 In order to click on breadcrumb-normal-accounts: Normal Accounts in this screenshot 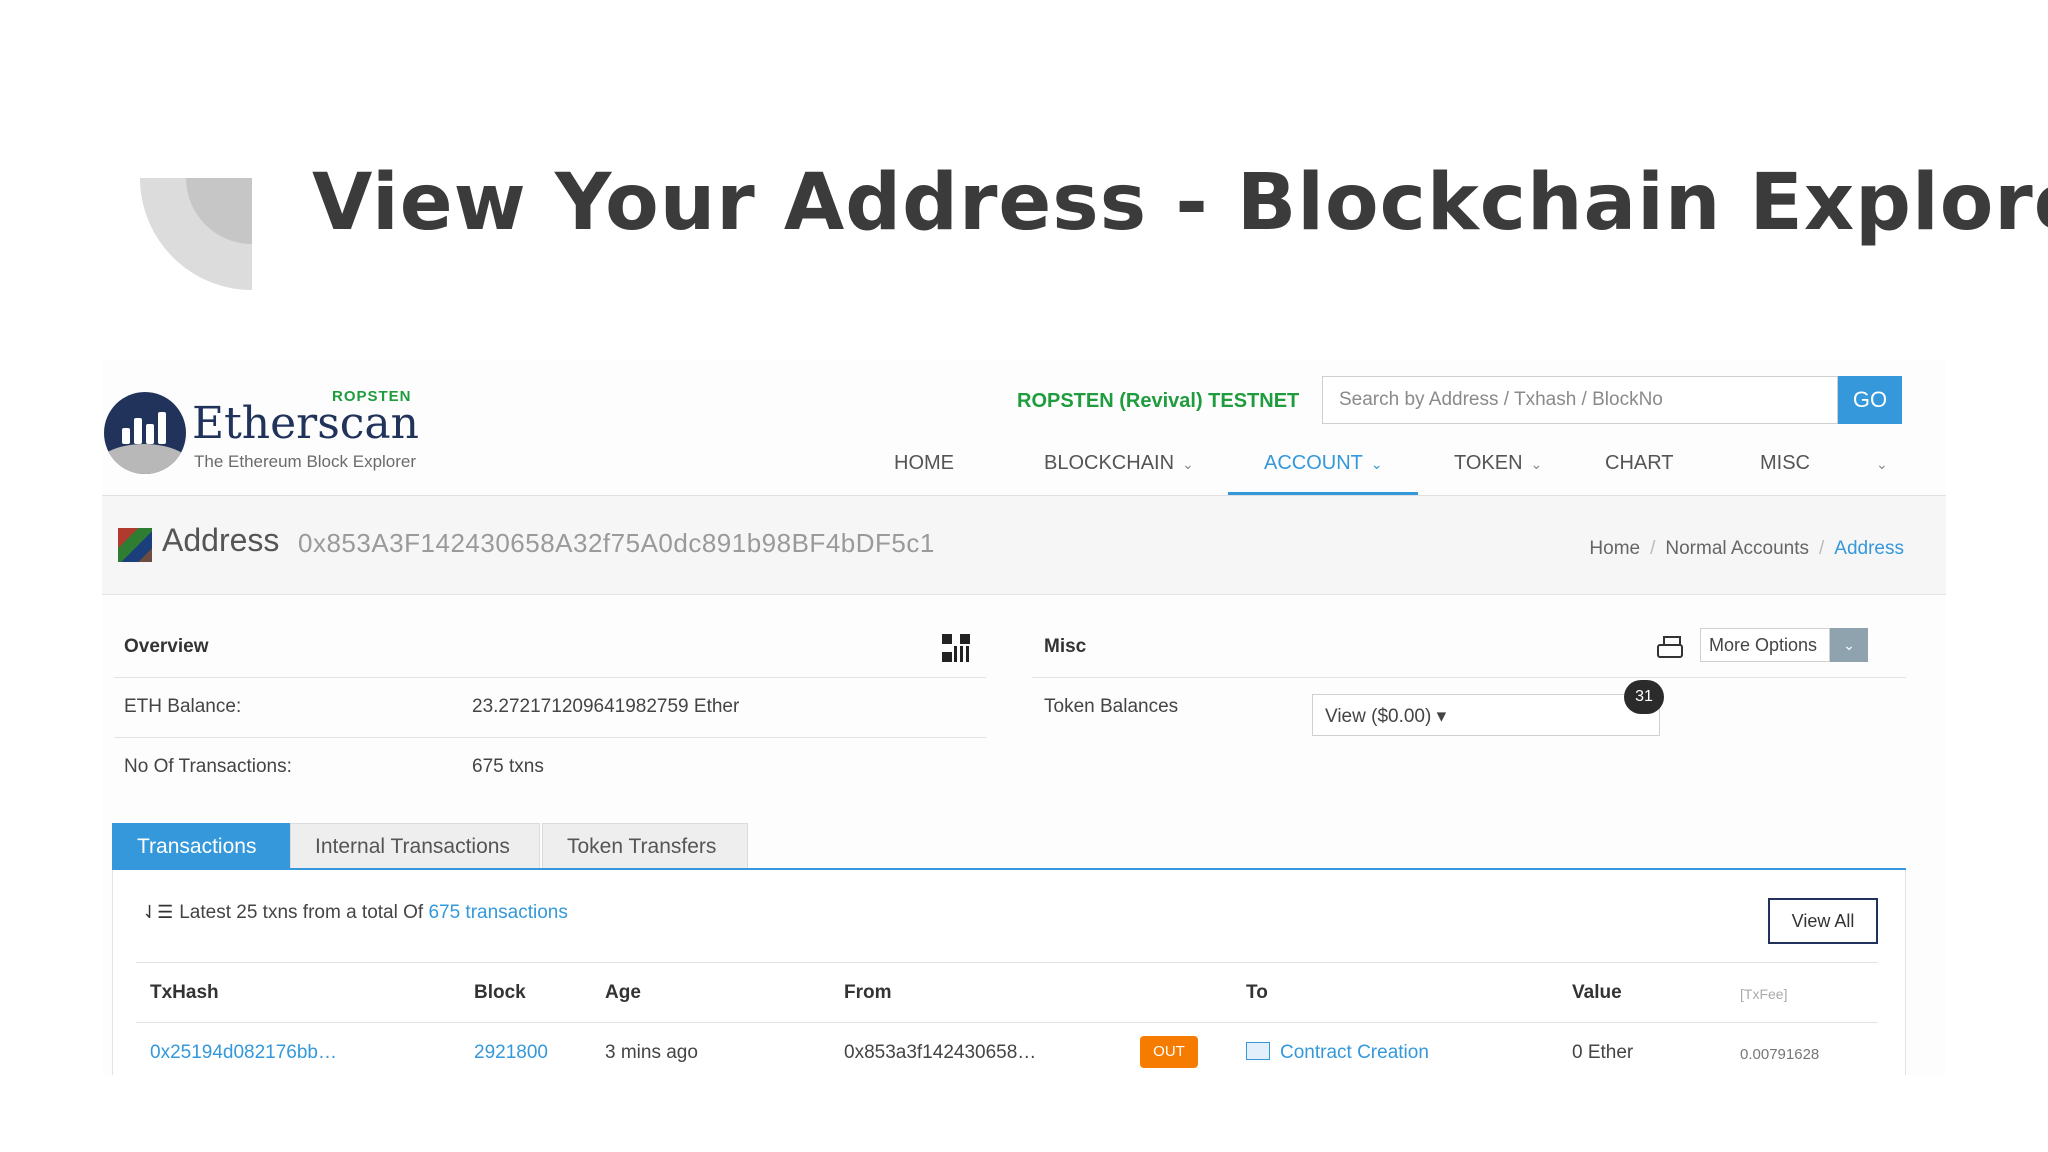, I will do `click(1737, 548)`.